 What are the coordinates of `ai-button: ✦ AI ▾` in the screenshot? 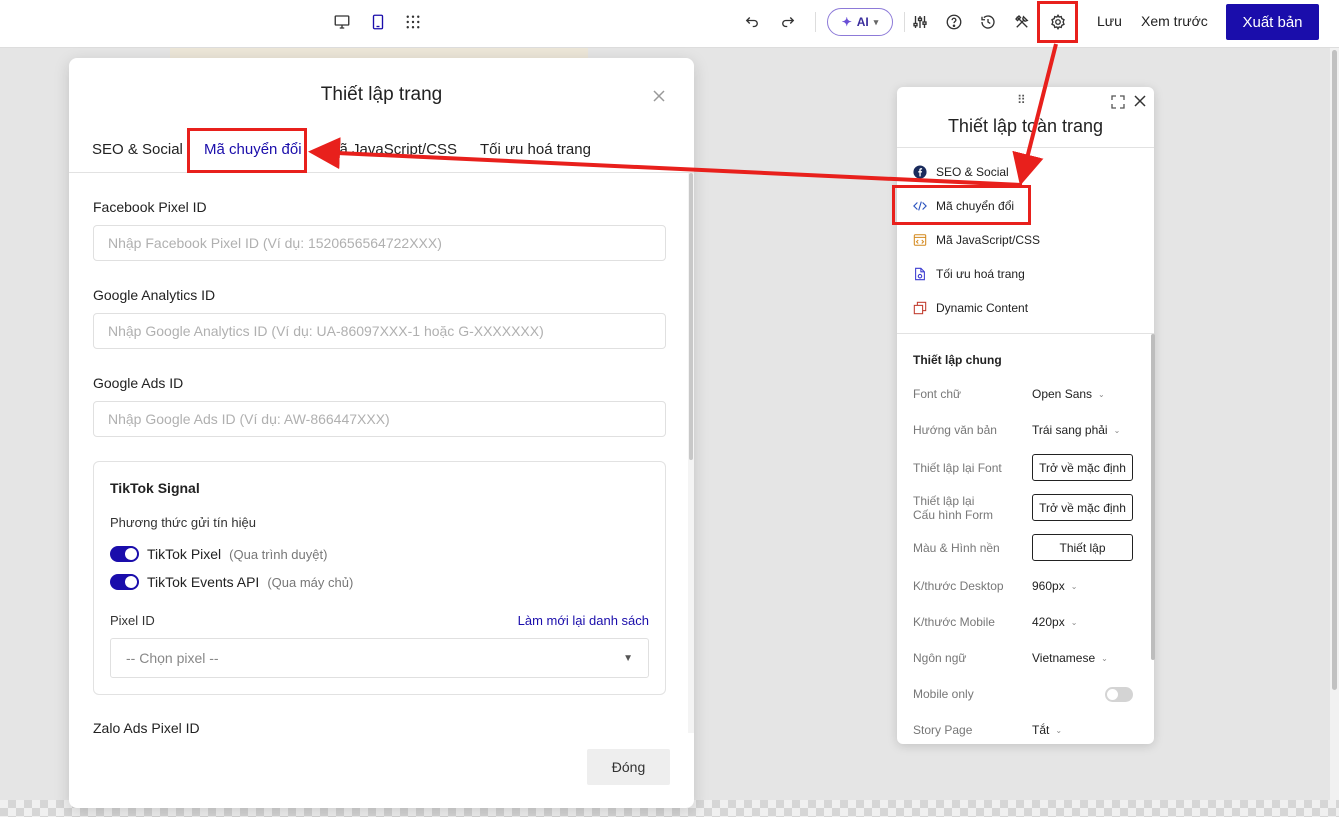 It's located at (860, 22).